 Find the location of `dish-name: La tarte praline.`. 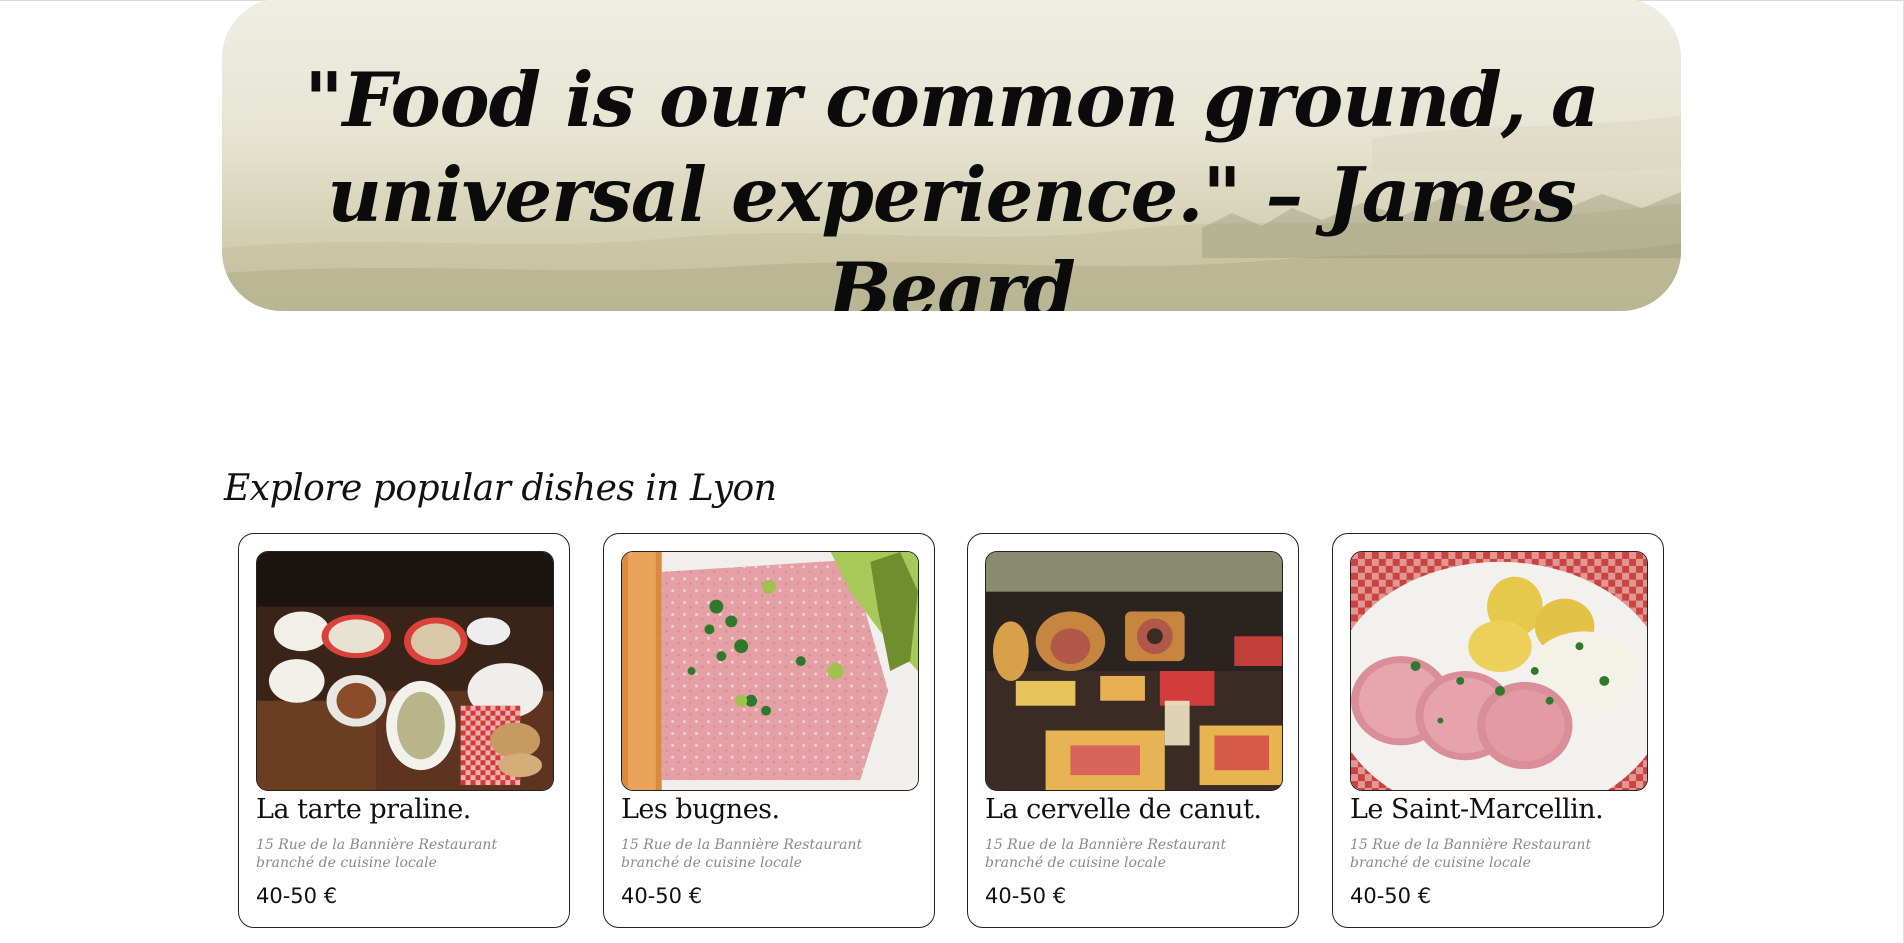

dish-name: La tarte praline. is located at coordinates (363, 809).